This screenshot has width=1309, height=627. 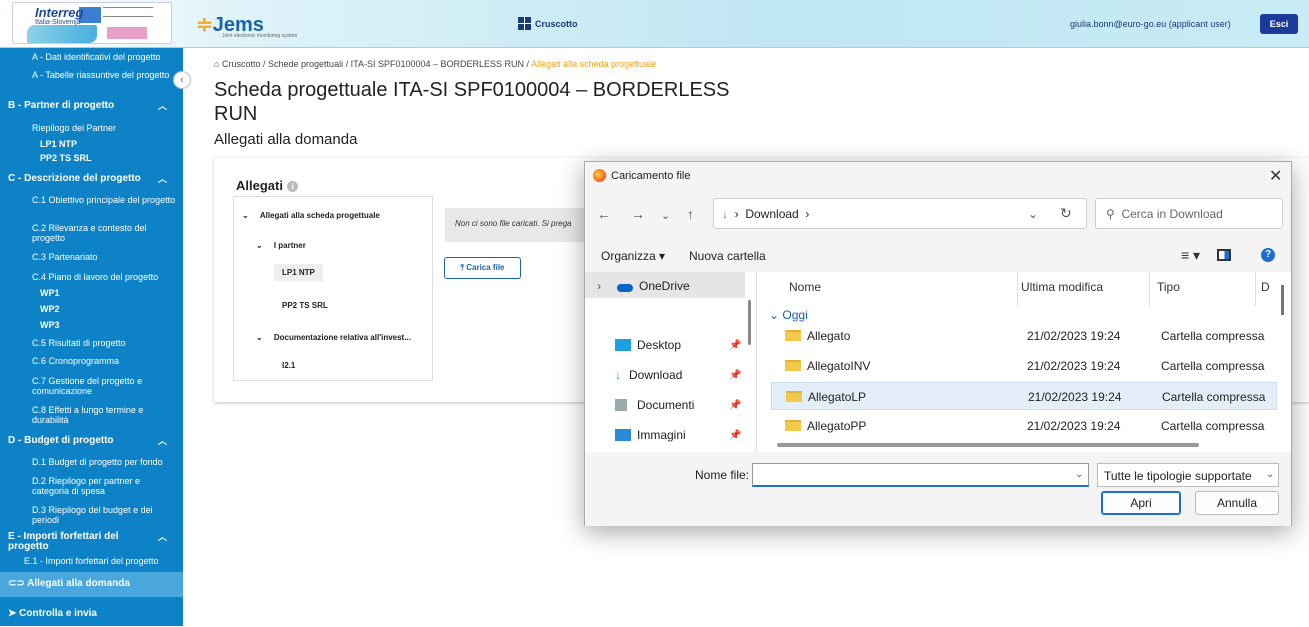 I want to click on tree-node-partners: ⌄ I partner, so click(x=281, y=245).